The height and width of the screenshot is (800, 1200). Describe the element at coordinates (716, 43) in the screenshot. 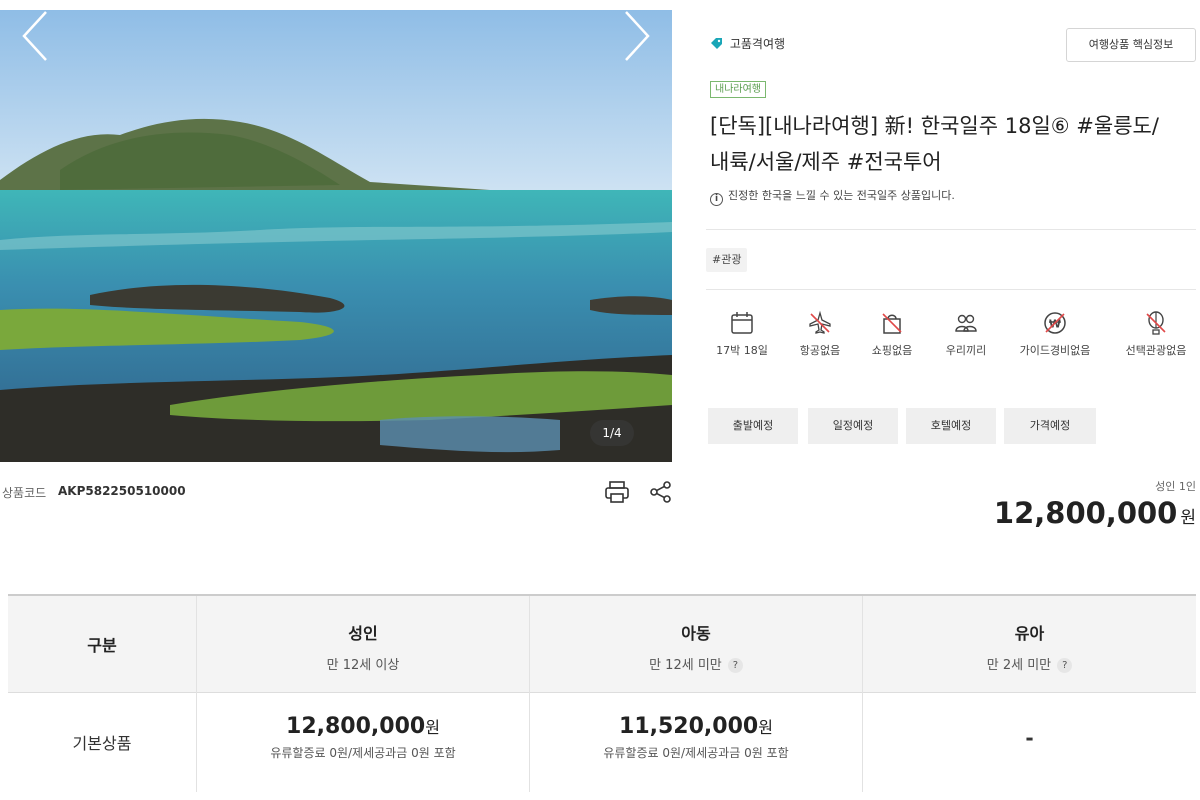

I see `tag-icon` at that location.